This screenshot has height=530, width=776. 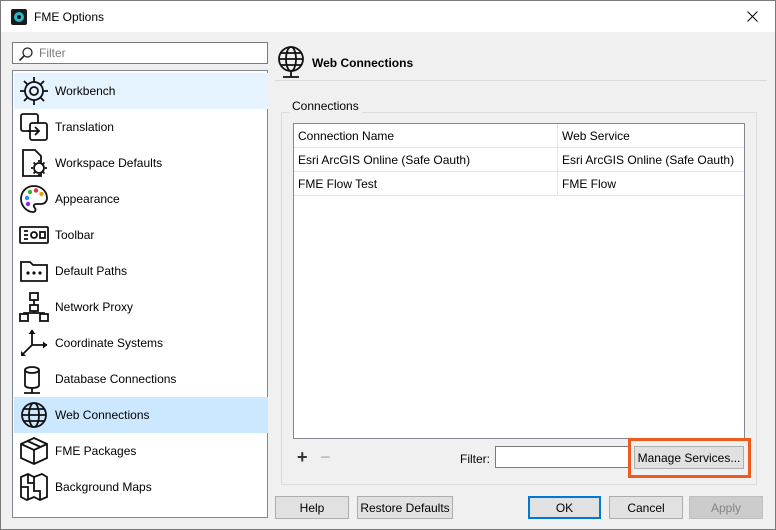 What do you see at coordinates (34, 307) in the screenshot?
I see `network-icon` at bounding box center [34, 307].